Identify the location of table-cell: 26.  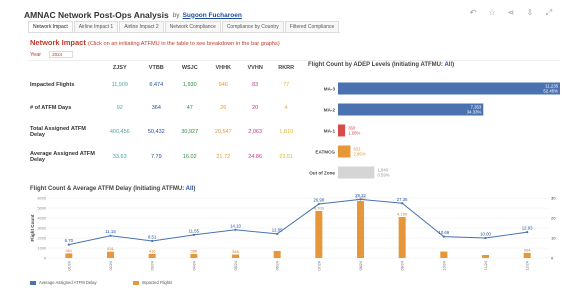
(223, 107).